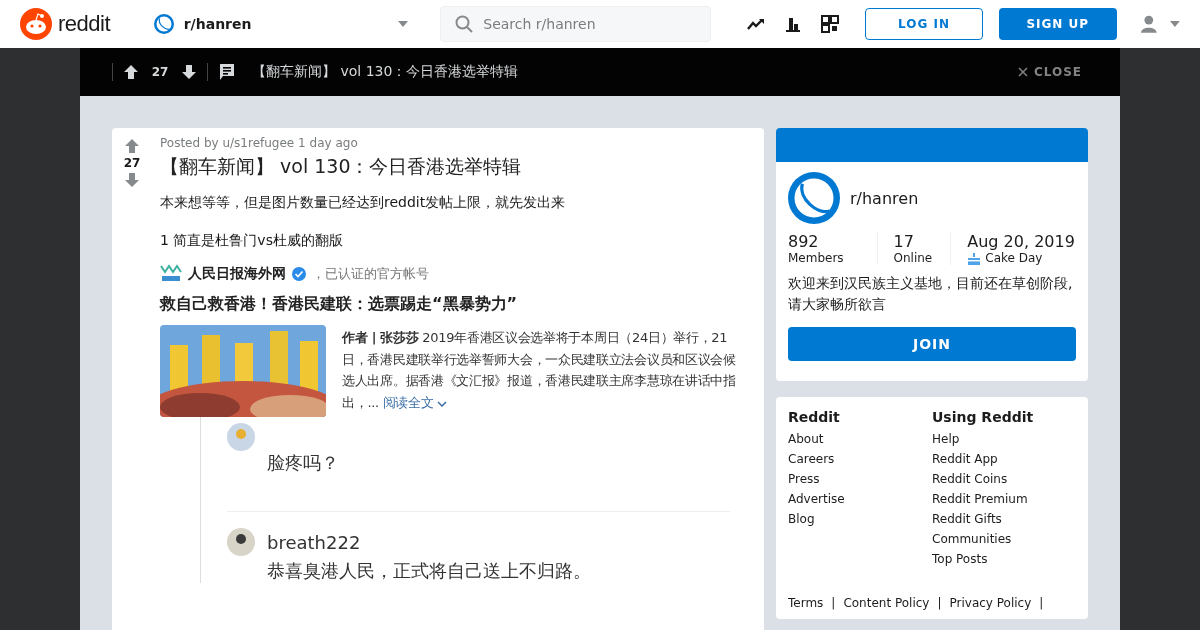 This screenshot has height=630, width=1200. Describe the element at coordinates (1022, 72) in the screenshot. I see `close-icon` at that location.